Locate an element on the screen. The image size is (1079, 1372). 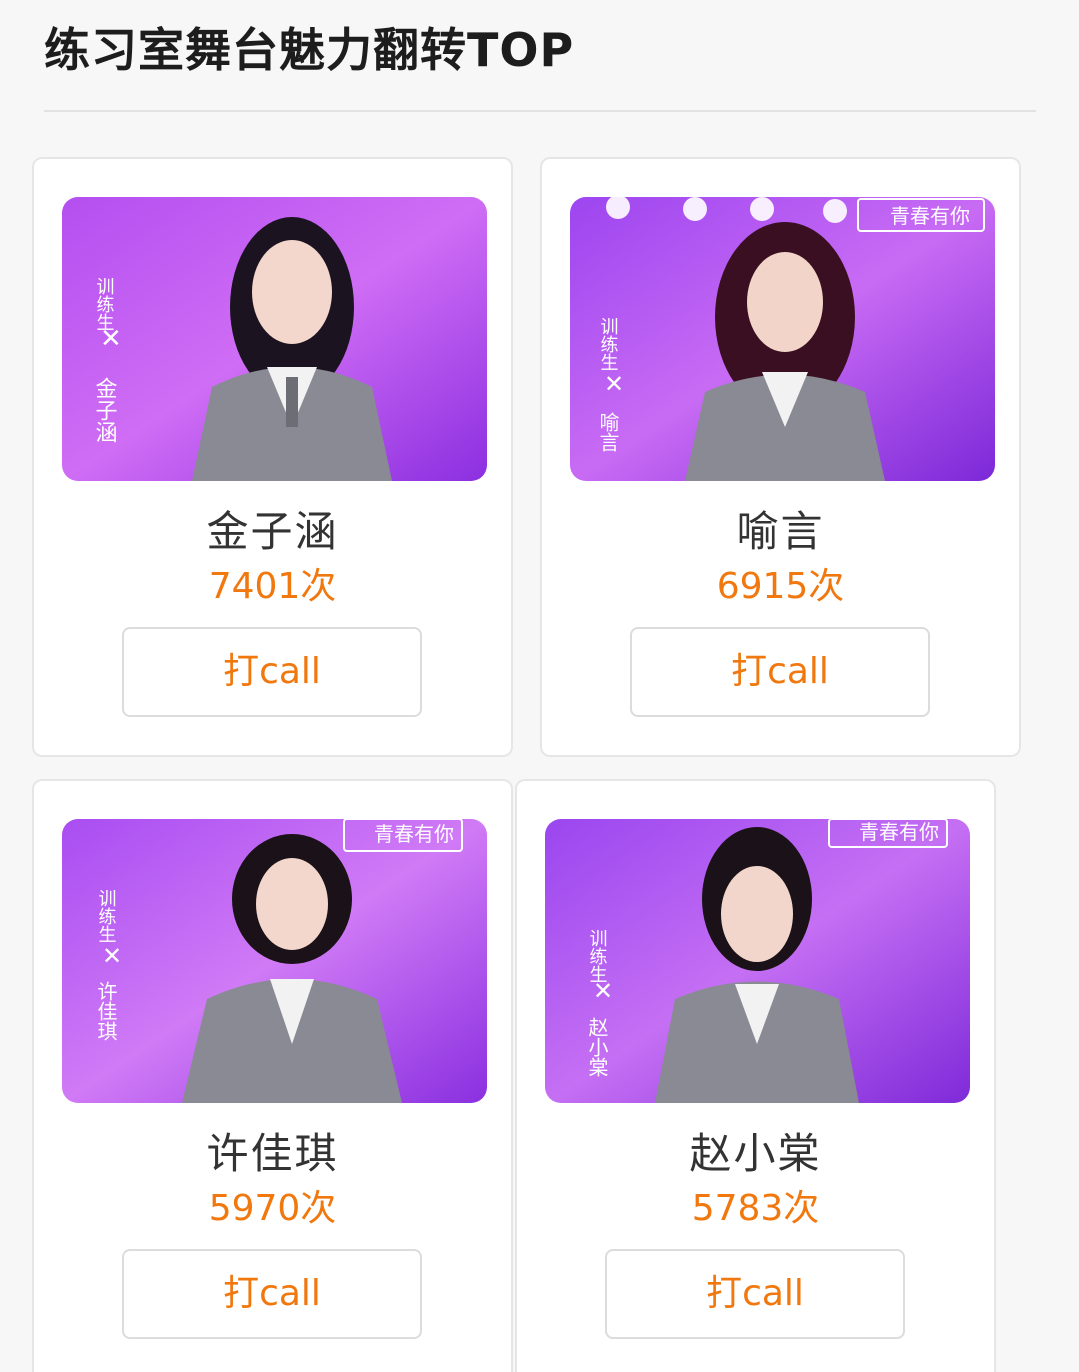
trainee-photo: 训练生 ✕ 金子涵 is located at coordinates (274, 339).